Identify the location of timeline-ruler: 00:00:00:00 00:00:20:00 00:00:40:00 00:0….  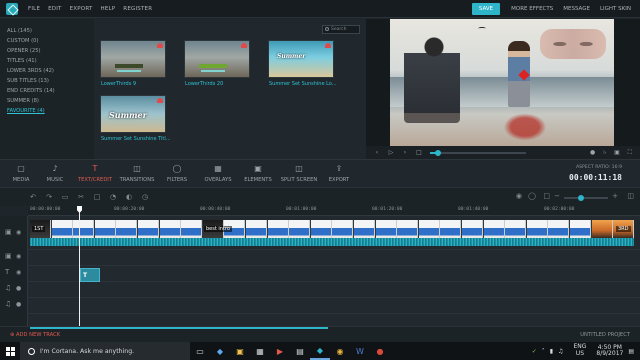
(334, 211).